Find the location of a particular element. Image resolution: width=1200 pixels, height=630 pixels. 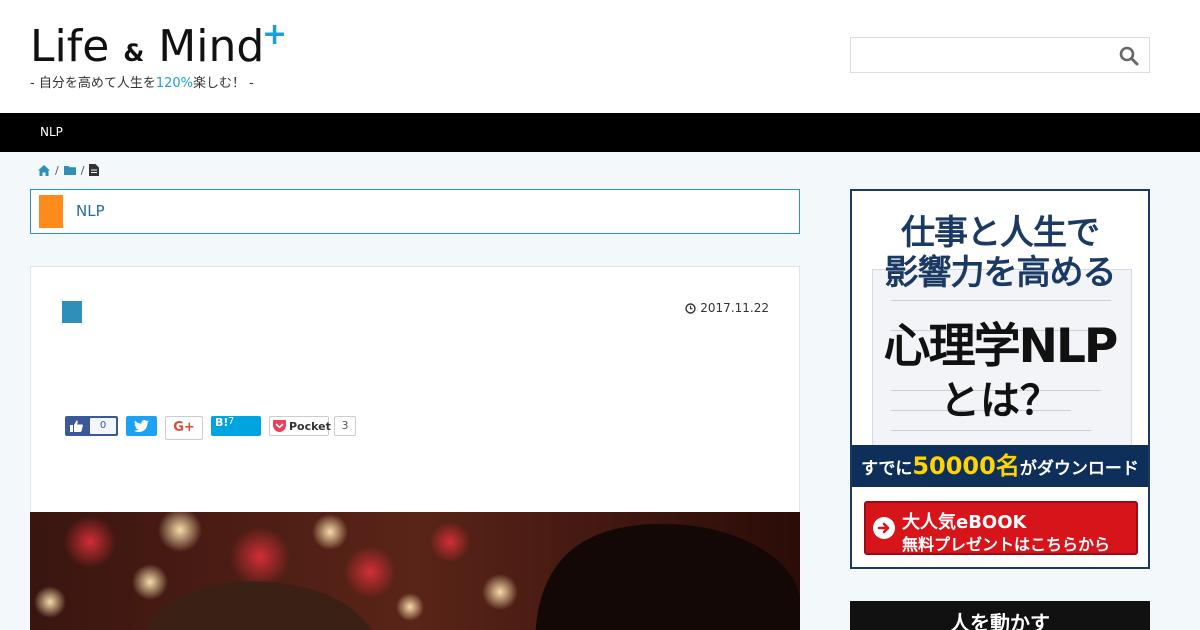

nav-item-nlp: NLP is located at coordinates (51, 132).